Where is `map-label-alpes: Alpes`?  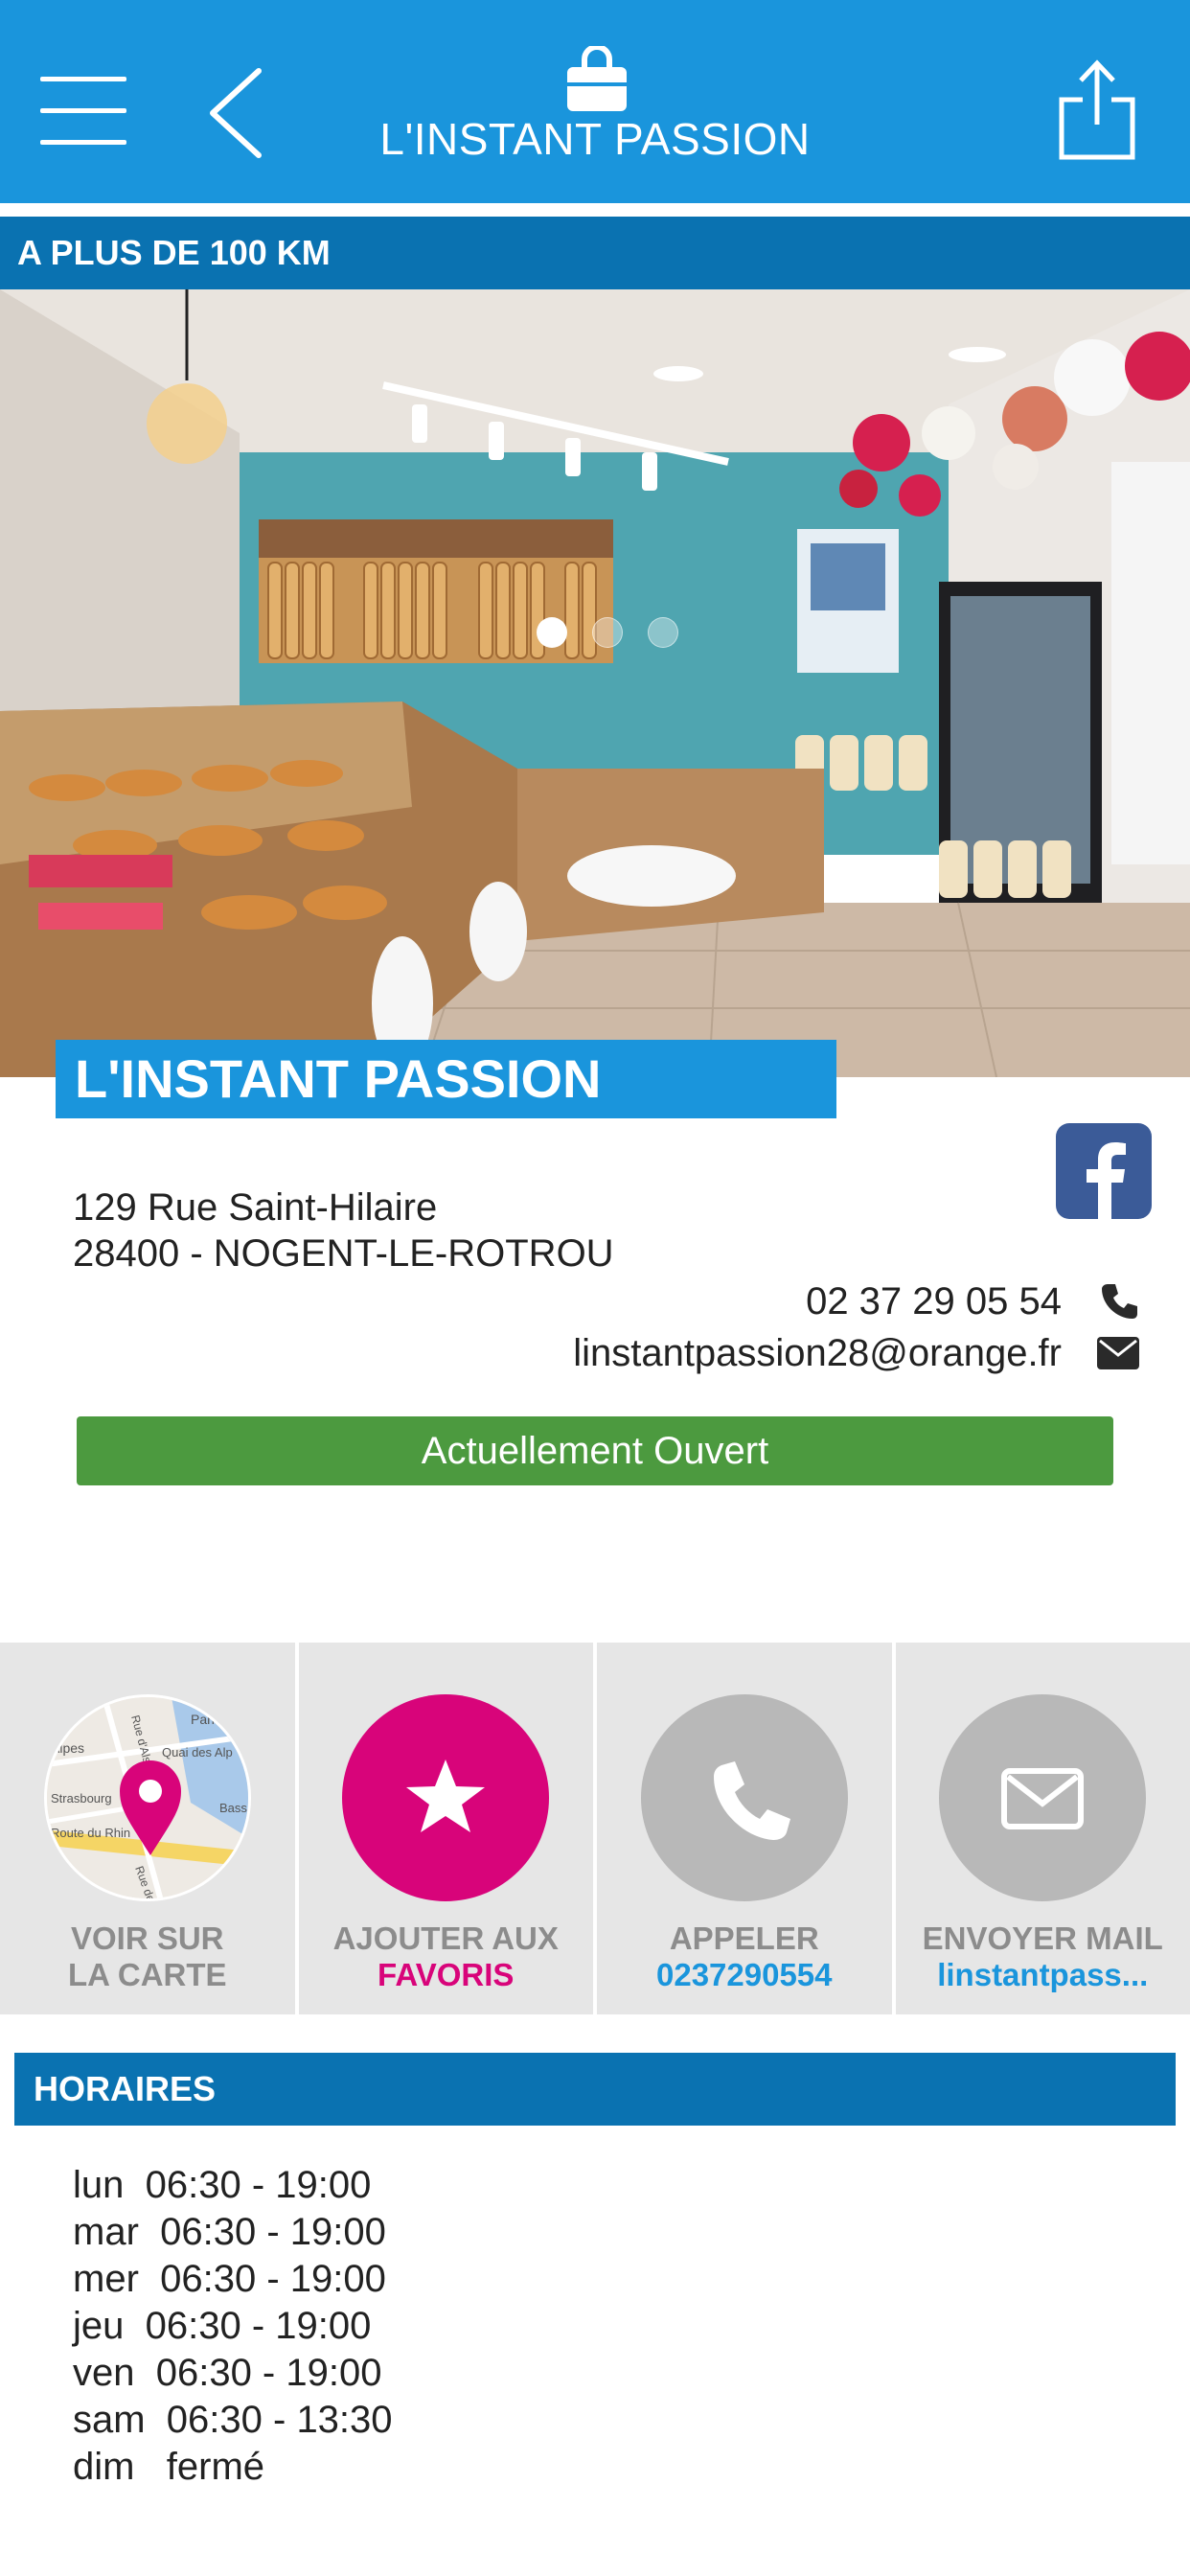 map-label-alpes: Alpes is located at coordinates (68, 1748).